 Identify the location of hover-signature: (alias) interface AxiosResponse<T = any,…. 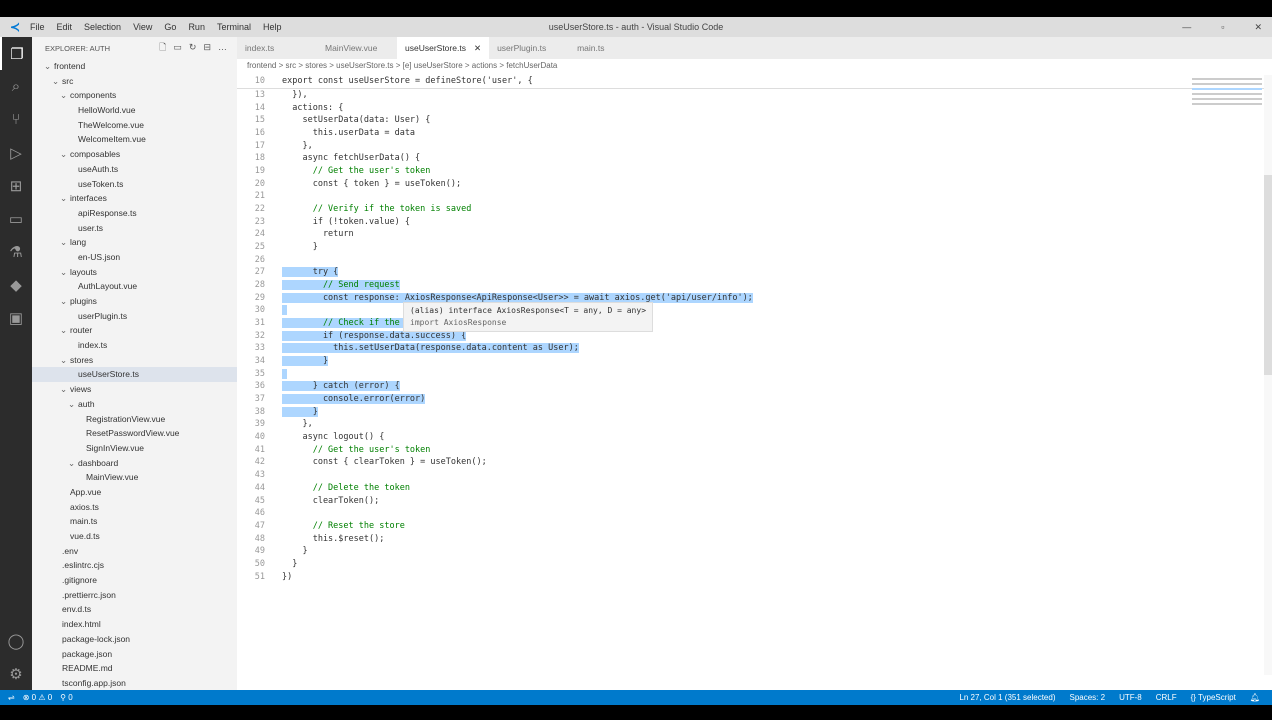
(528, 310).